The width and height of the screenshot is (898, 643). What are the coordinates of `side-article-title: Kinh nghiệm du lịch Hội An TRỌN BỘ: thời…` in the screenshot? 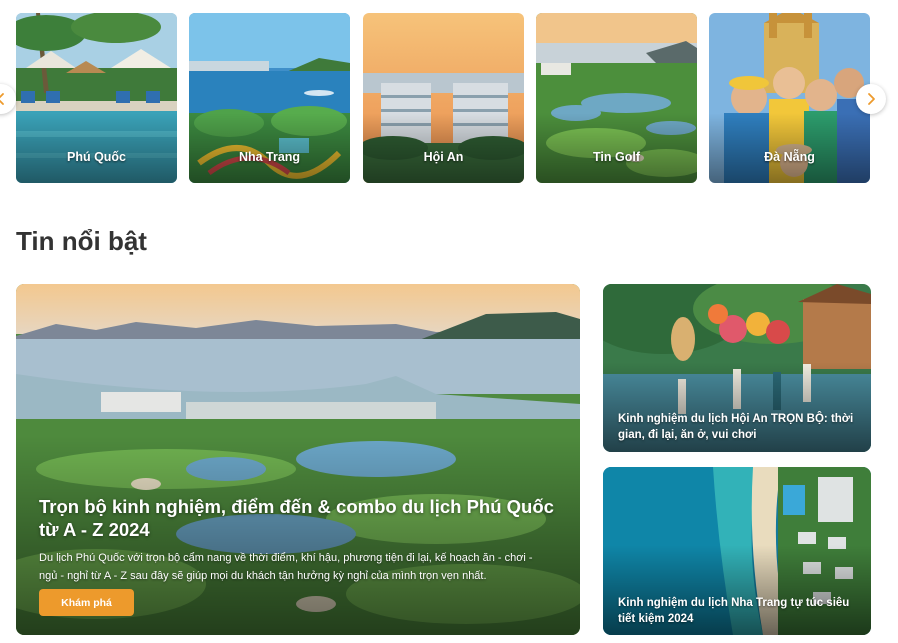 It's located at (737, 427).